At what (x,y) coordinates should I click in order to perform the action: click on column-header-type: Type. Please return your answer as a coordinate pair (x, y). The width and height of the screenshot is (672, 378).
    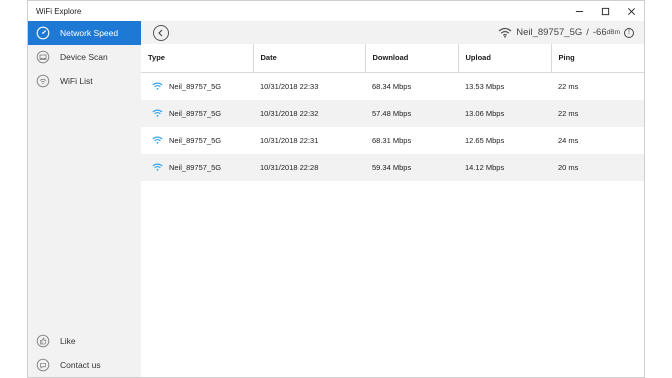
    Looking at the image, I should click on (197, 58).